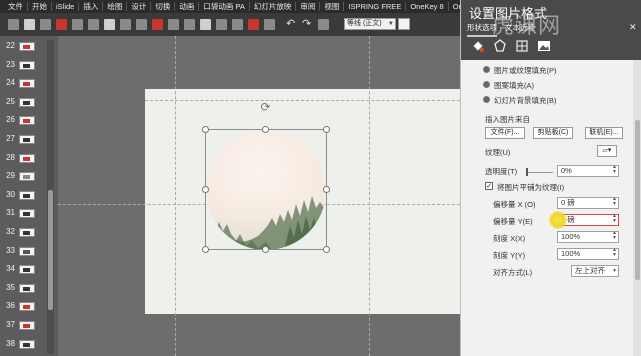 This screenshot has width=641, height=356. What do you see at coordinates (307, 24) in the screenshot?
I see `redo-icon: ↷` at bounding box center [307, 24].